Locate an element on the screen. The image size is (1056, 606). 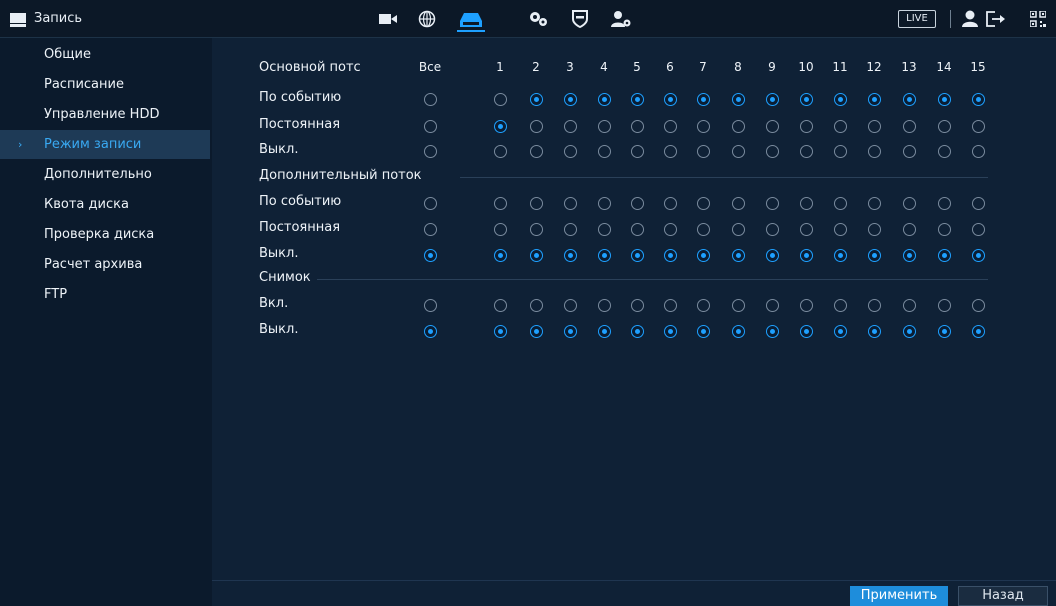
settings-icon is located at coordinates (538, 19).